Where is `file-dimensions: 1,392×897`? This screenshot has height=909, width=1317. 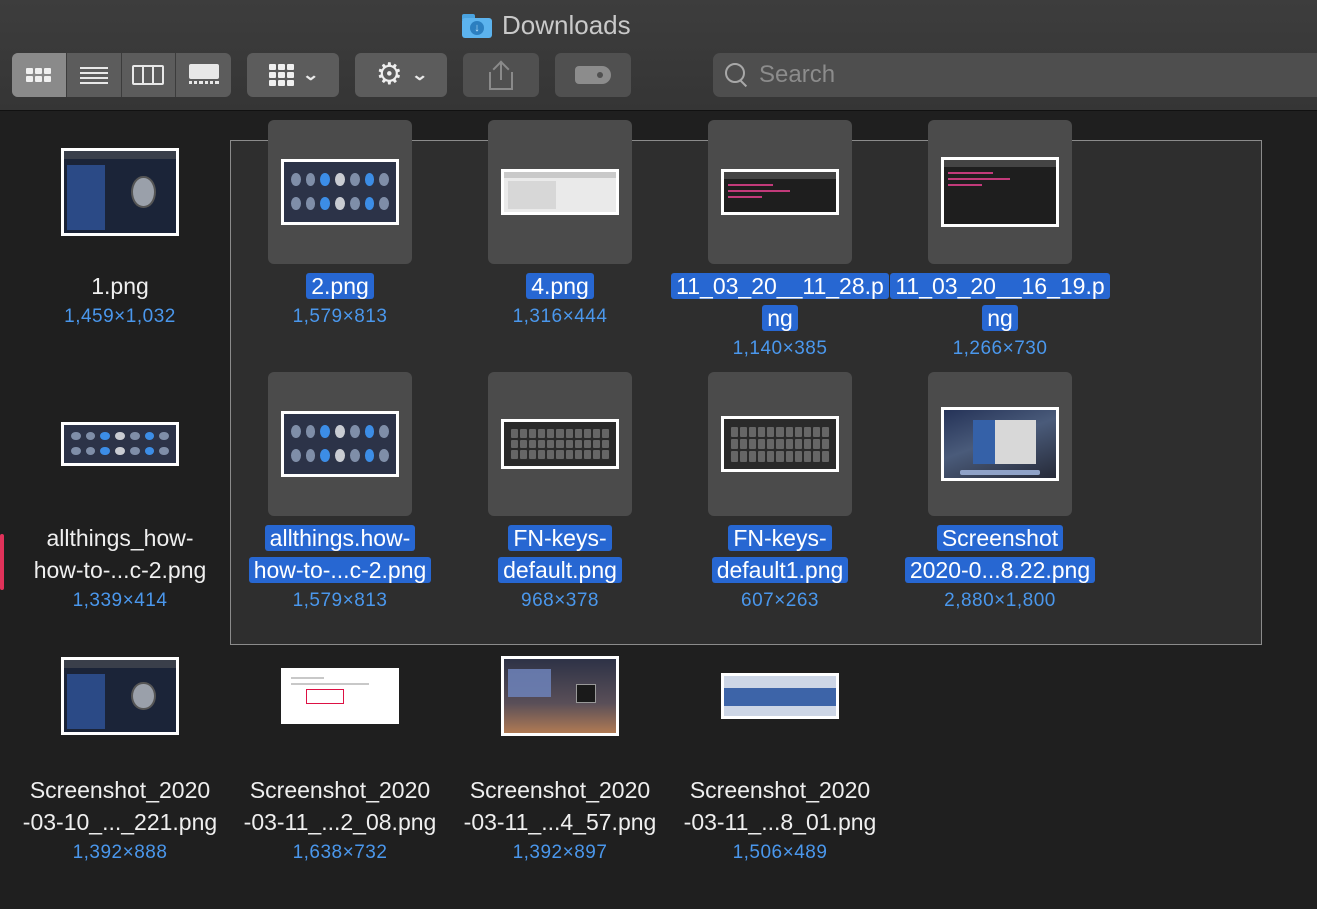 file-dimensions: 1,392×897 is located at coordinates (560, 852).